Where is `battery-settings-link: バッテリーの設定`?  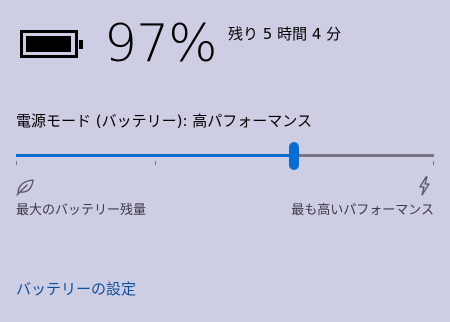
battery-settings-link: バッテリーの設定 is located at coordinates (76, 289).